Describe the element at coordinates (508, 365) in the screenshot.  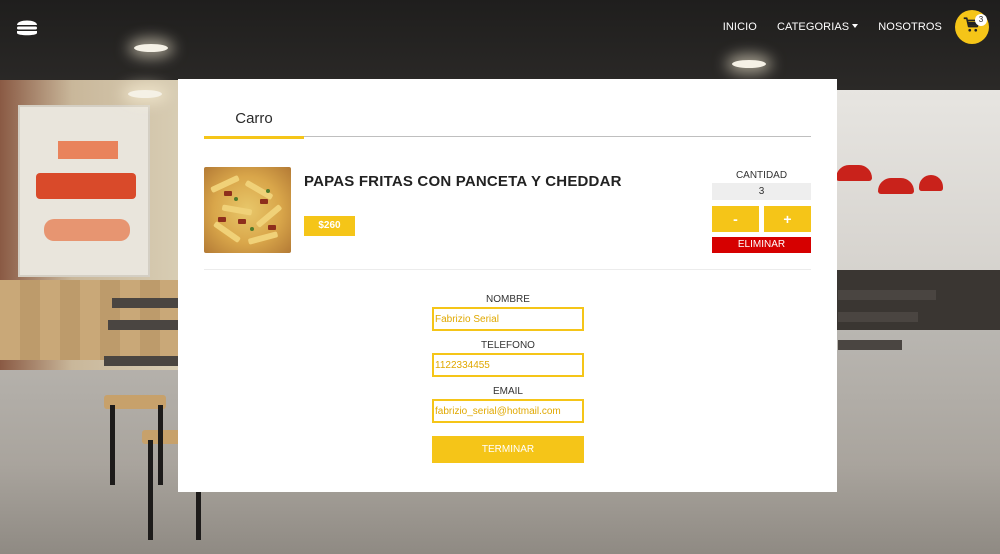
I see `phone-field` at that location.